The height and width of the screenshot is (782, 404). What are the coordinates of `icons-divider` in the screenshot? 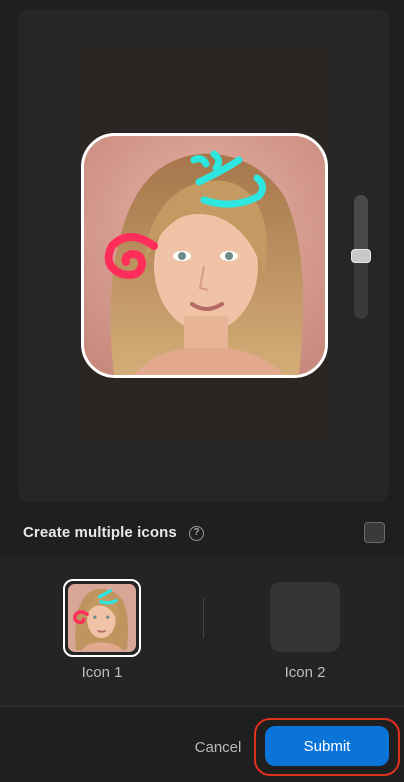 It's located at (203, 618).